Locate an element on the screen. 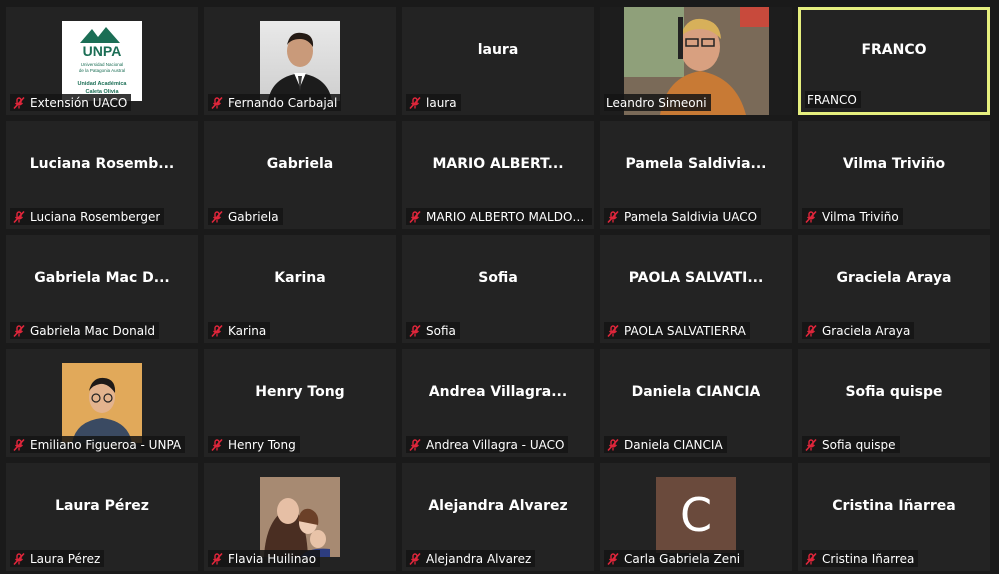 This screenshot has height=574, width=999. participant-name: Pamela Saldivia UACO is located at coordinates (691, 216).